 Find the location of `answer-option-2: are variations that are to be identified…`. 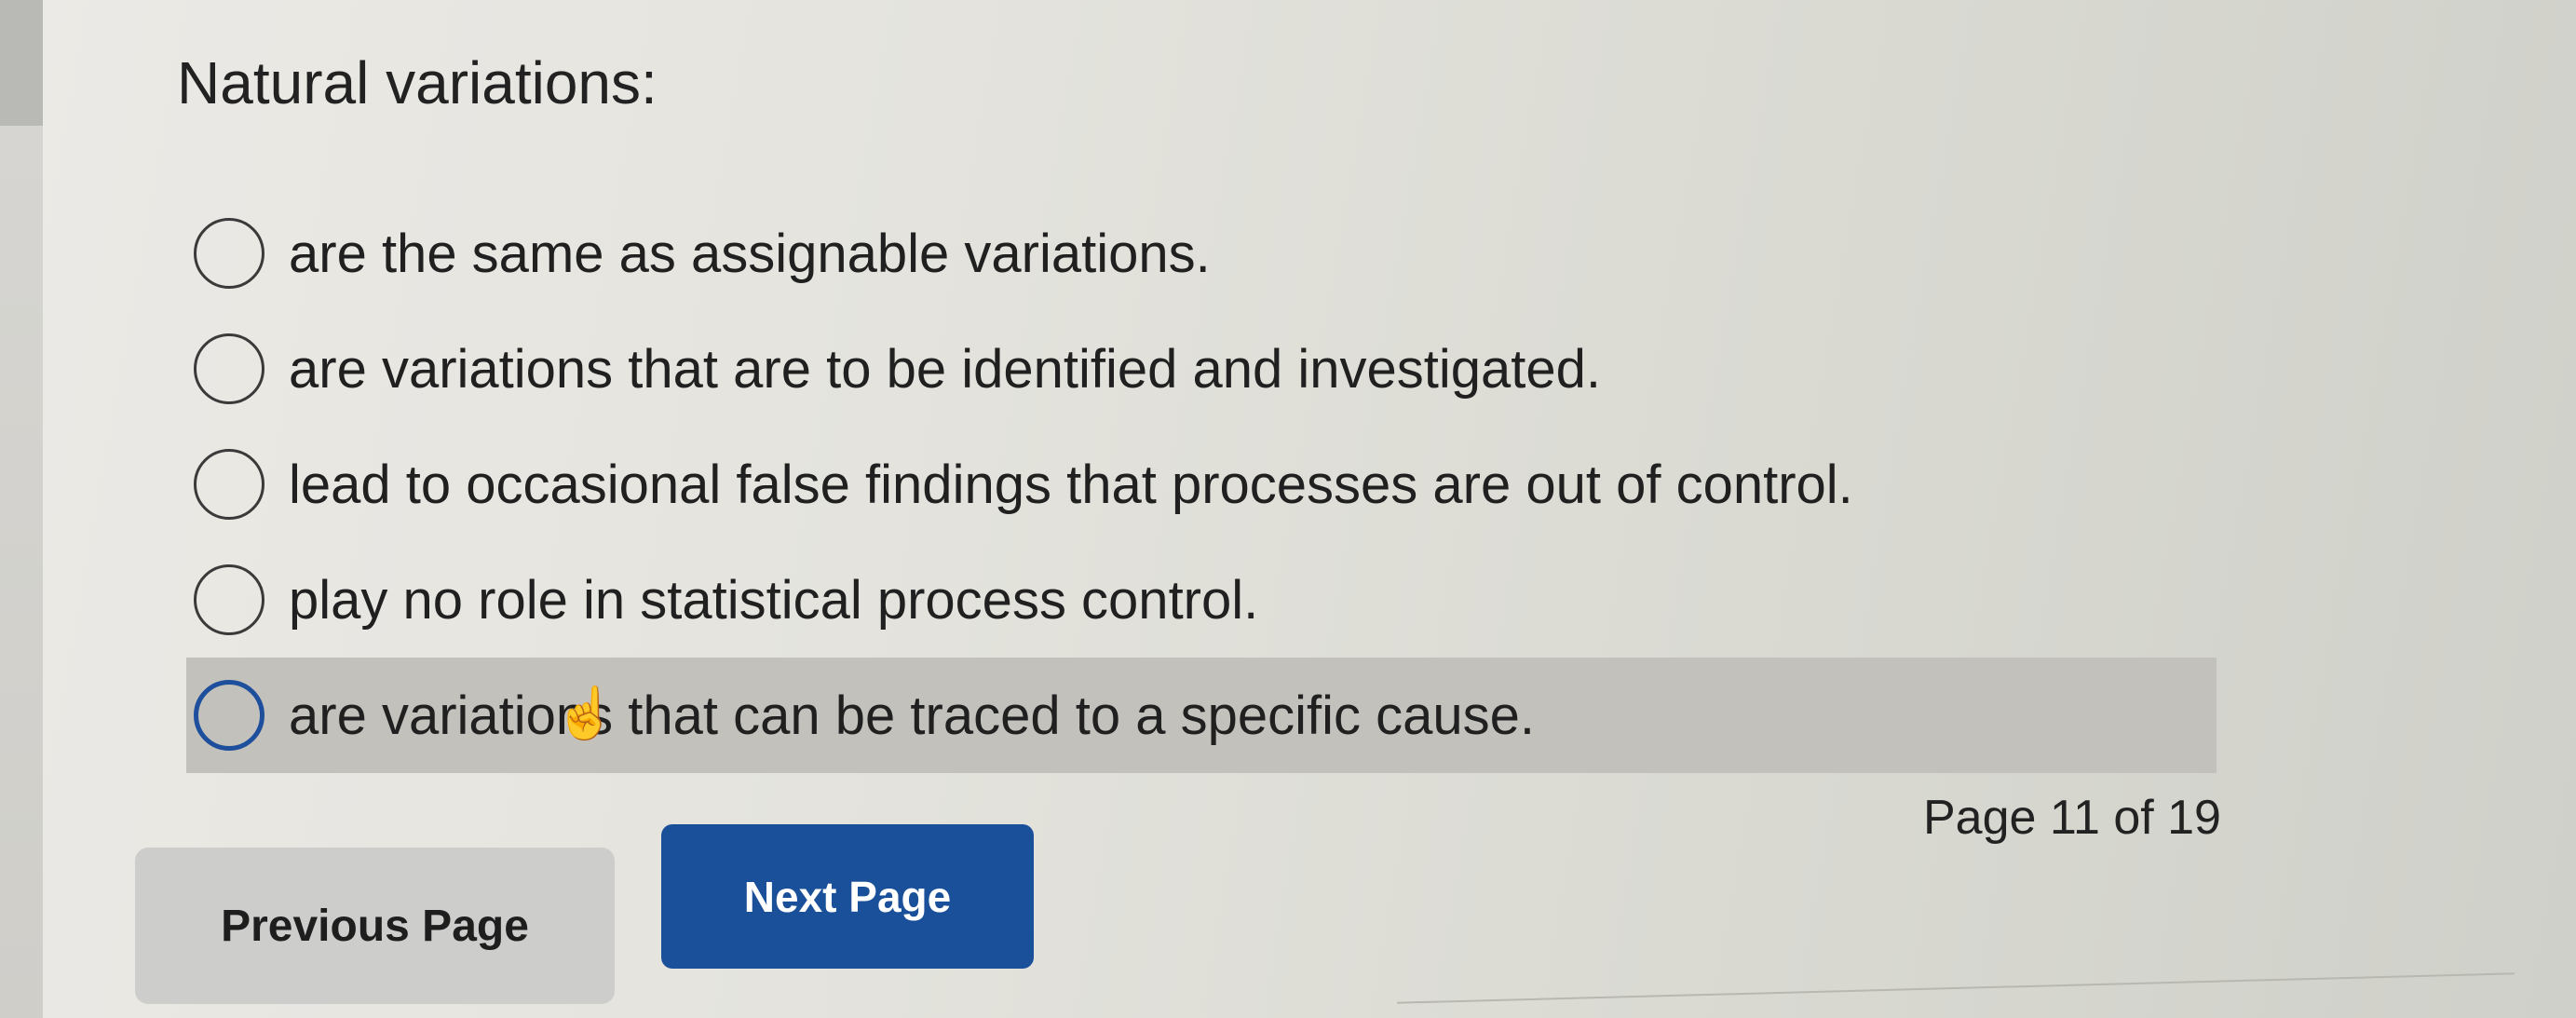

answer-option-2: are variations that are to be identified… is located at coordinates (1201, 369).